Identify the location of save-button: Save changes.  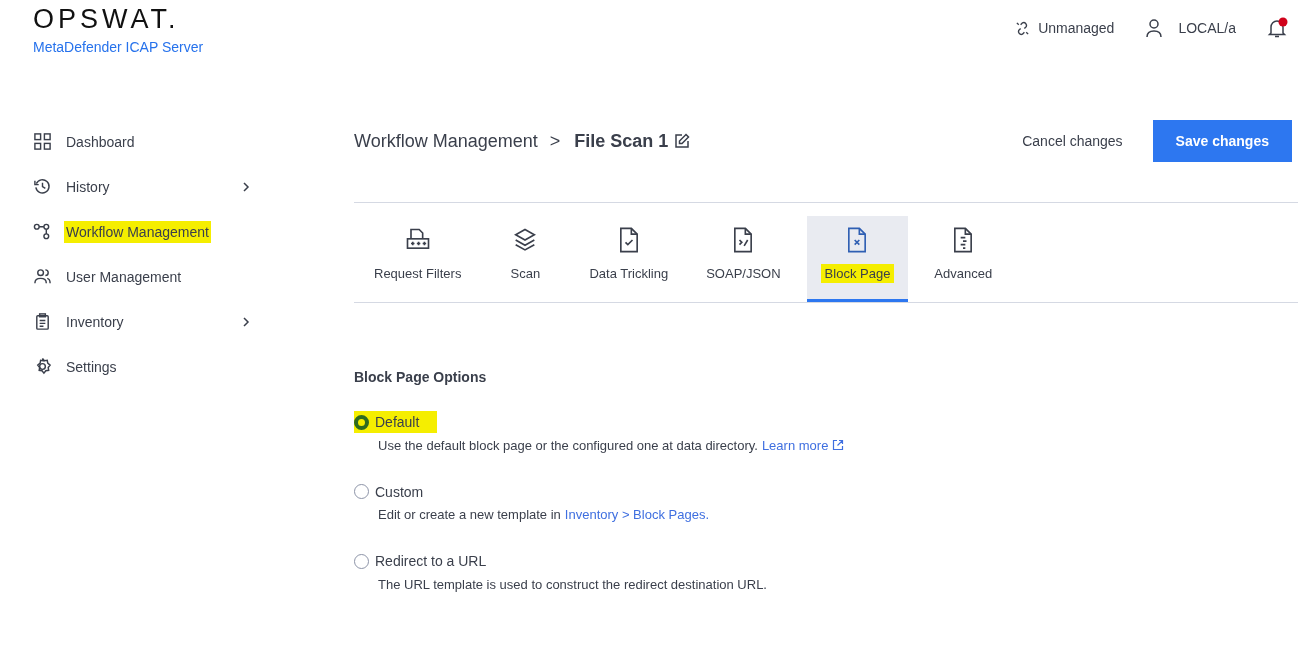
(1222, 141).